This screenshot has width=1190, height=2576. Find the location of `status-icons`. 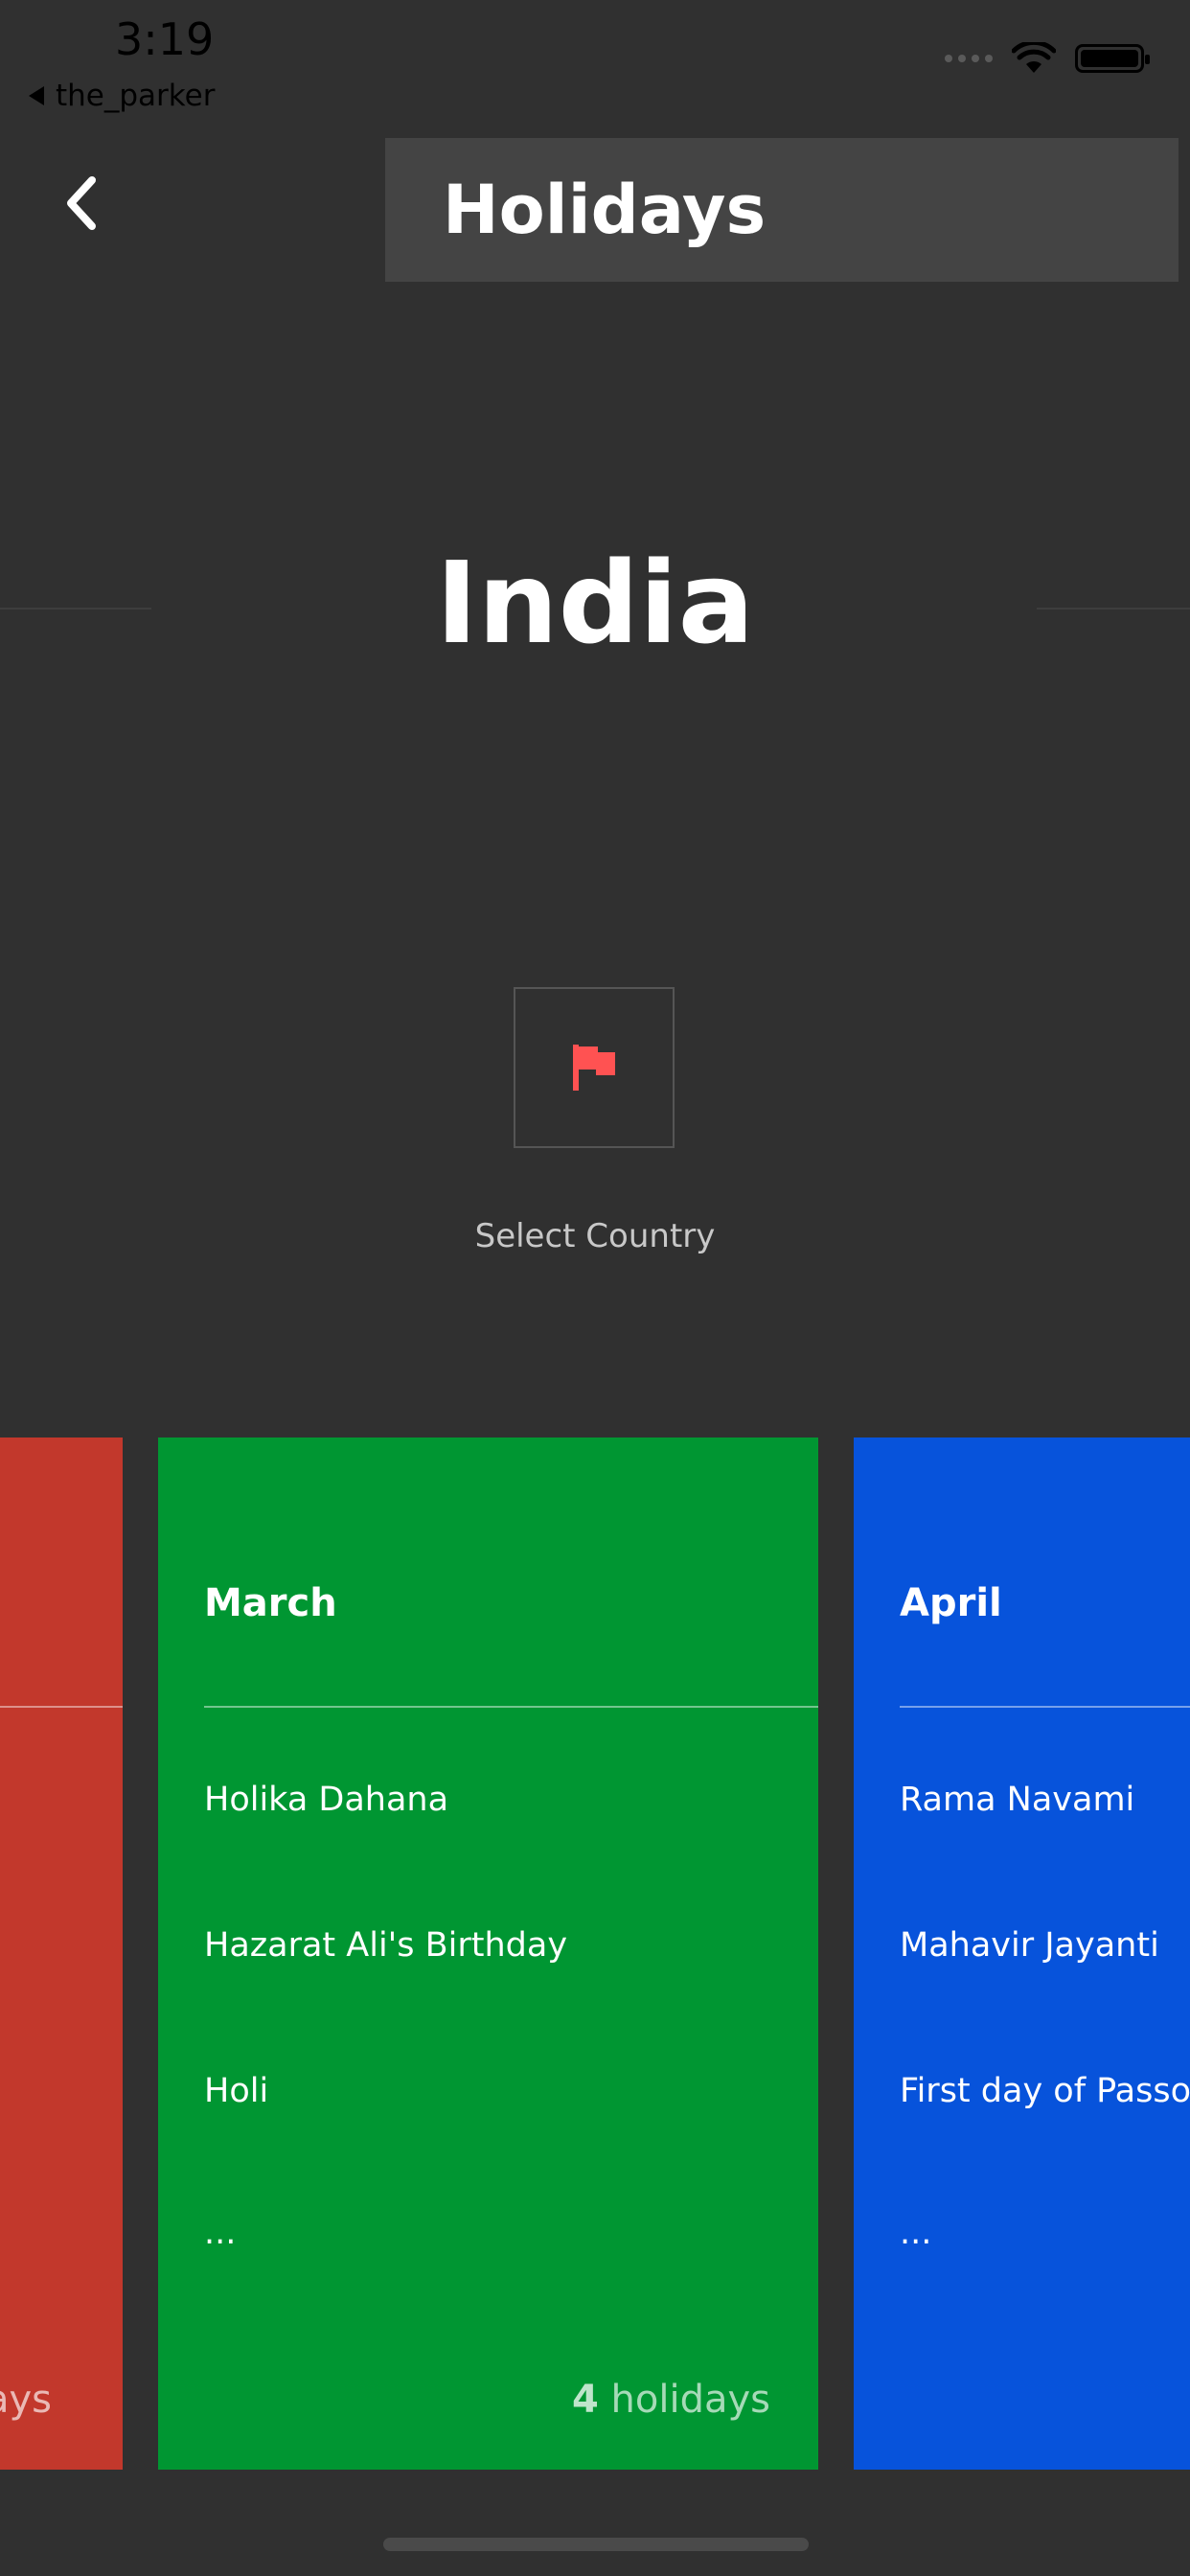

status-icons is located at coordinates (1047, 58).